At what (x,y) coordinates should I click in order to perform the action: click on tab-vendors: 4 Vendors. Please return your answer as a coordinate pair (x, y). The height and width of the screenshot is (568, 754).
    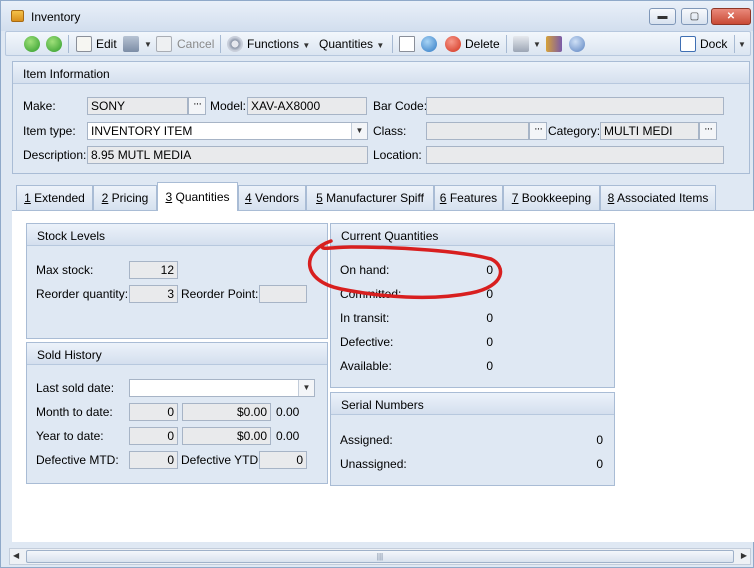
    Looking at the image, I should click on (272, 197).